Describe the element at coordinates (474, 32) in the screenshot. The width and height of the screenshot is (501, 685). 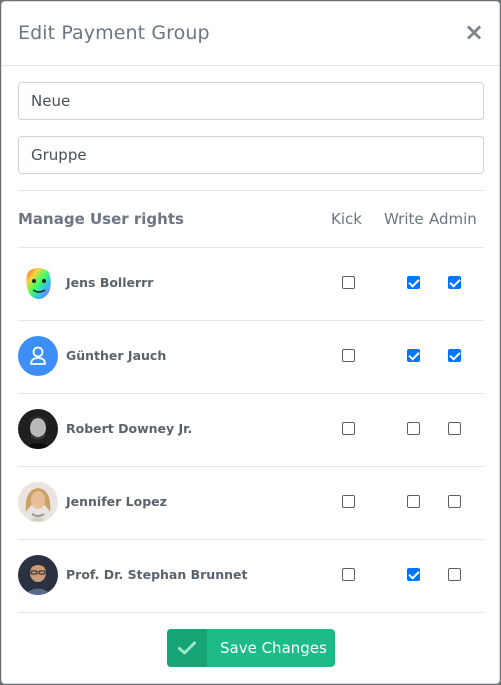
I see `close-button: ×` at that location.